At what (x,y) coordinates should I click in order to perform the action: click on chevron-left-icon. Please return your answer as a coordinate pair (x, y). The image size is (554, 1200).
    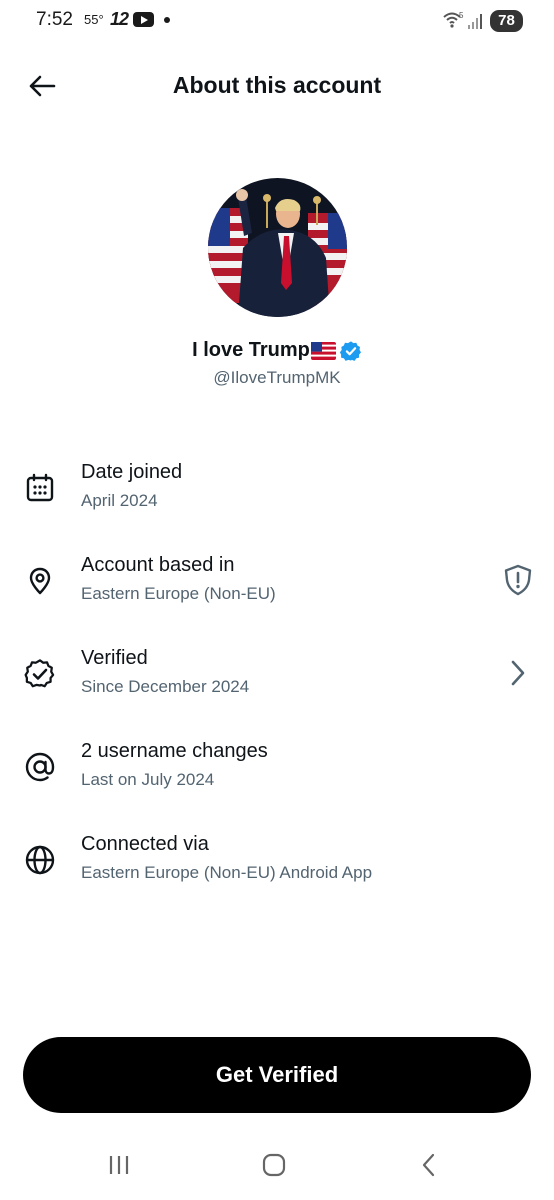
    Looking at the image, I should click on (428, 1165).